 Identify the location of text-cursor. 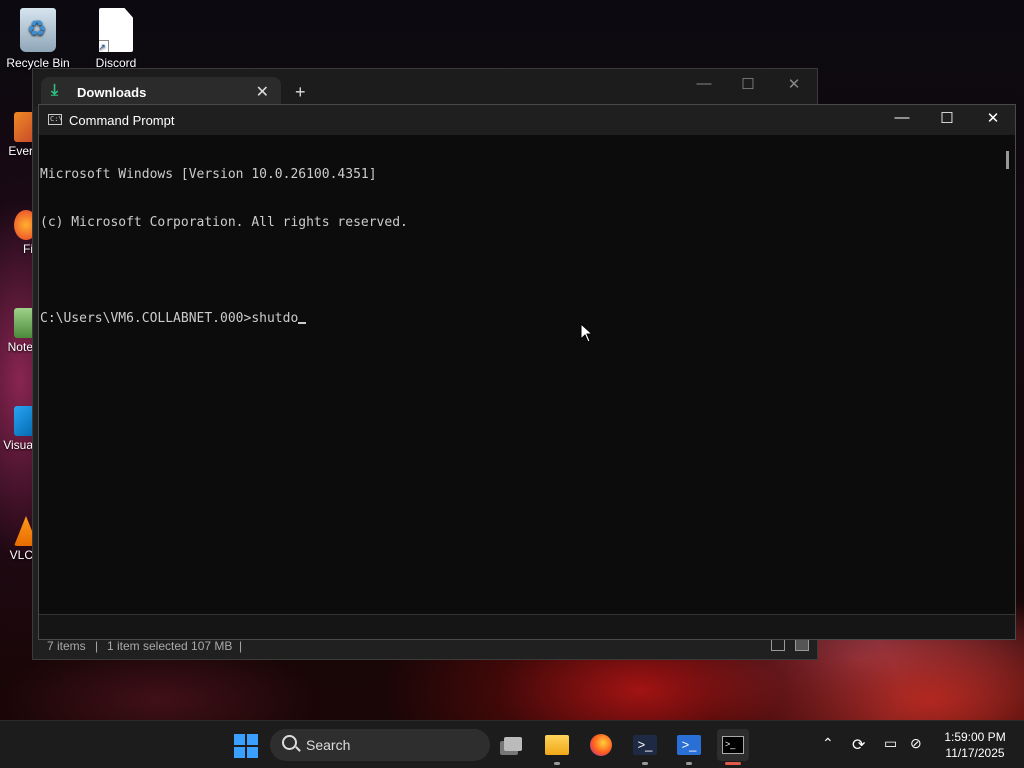
(302, 323).